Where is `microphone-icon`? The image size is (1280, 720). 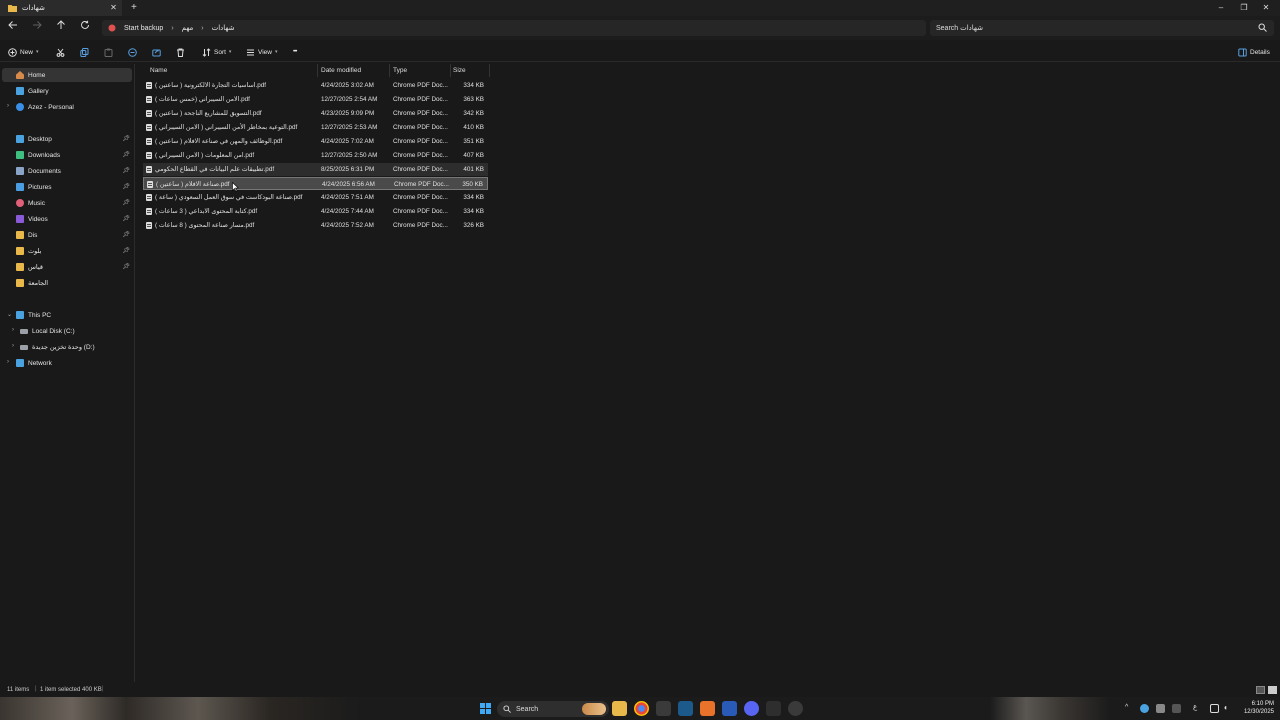 microphone-icon is located at coordinates (1176, 708).